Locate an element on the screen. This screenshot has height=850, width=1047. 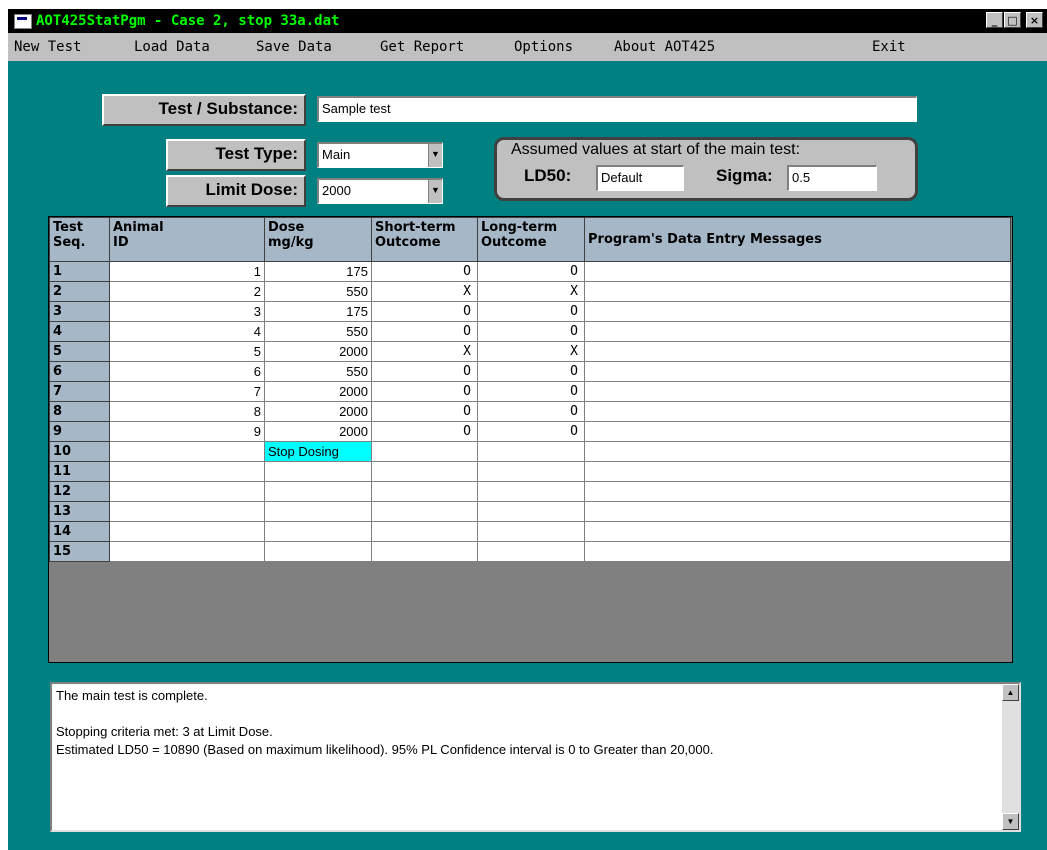
seq-cell: 1 is located at coordinates (79, 271).